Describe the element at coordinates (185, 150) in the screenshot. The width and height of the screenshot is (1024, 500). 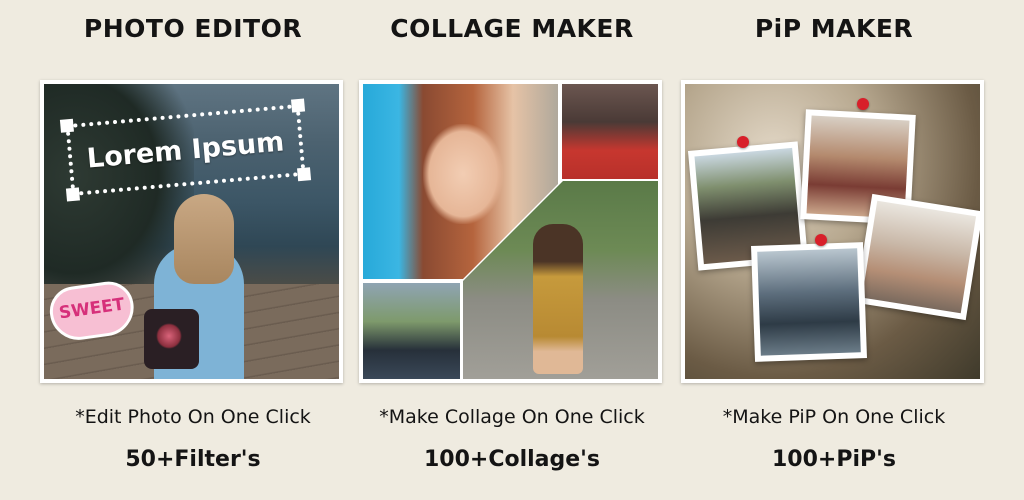
I see `overlay-text: Lorem Ipsum` at that location.